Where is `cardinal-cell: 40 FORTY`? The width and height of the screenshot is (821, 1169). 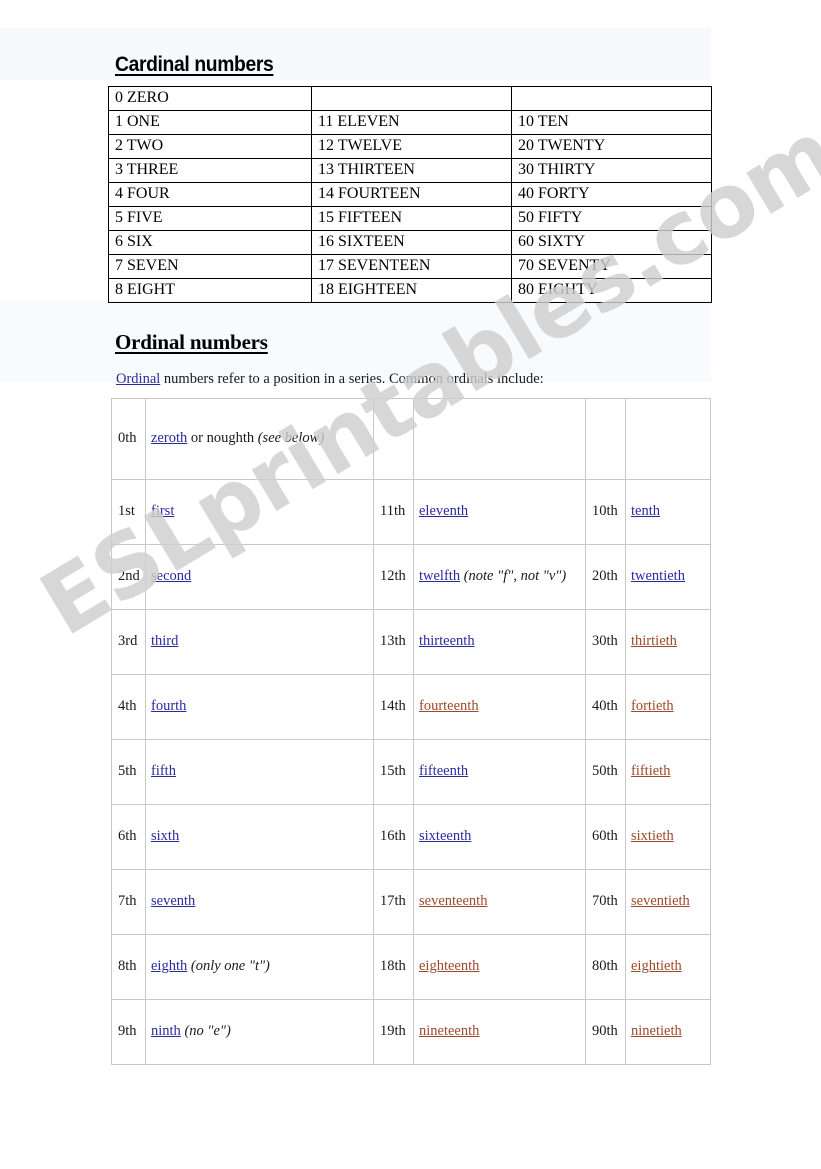 cardinal-cell: 40 FORTY is located at coordinates (611, 194).